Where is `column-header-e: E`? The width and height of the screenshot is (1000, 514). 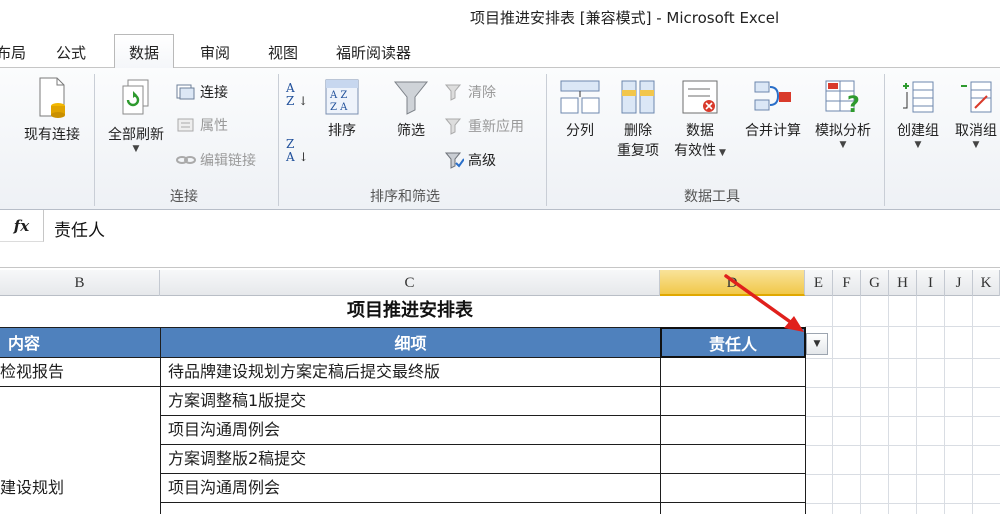 column-header-e: E is located at coordinates (819, 283).